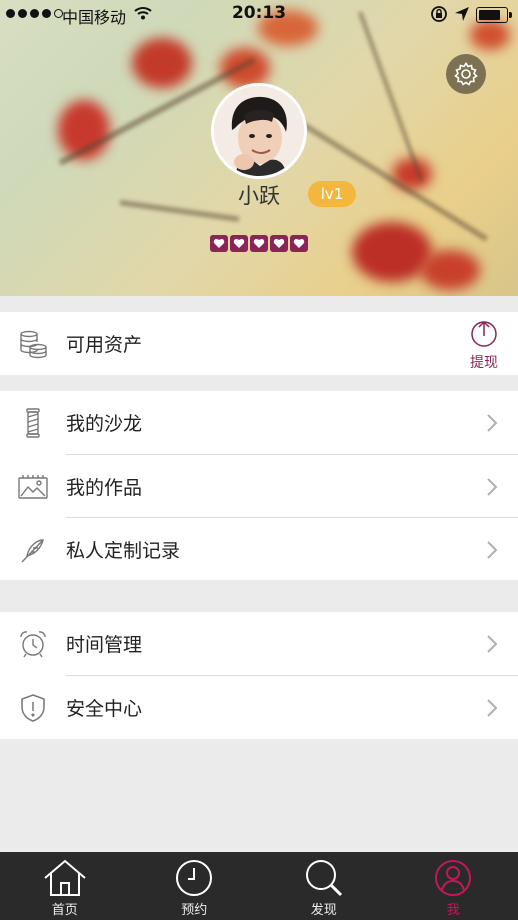  Describe the element at coordinates (33, 487) in the screenshot. I see `gallery-icon` at that location.